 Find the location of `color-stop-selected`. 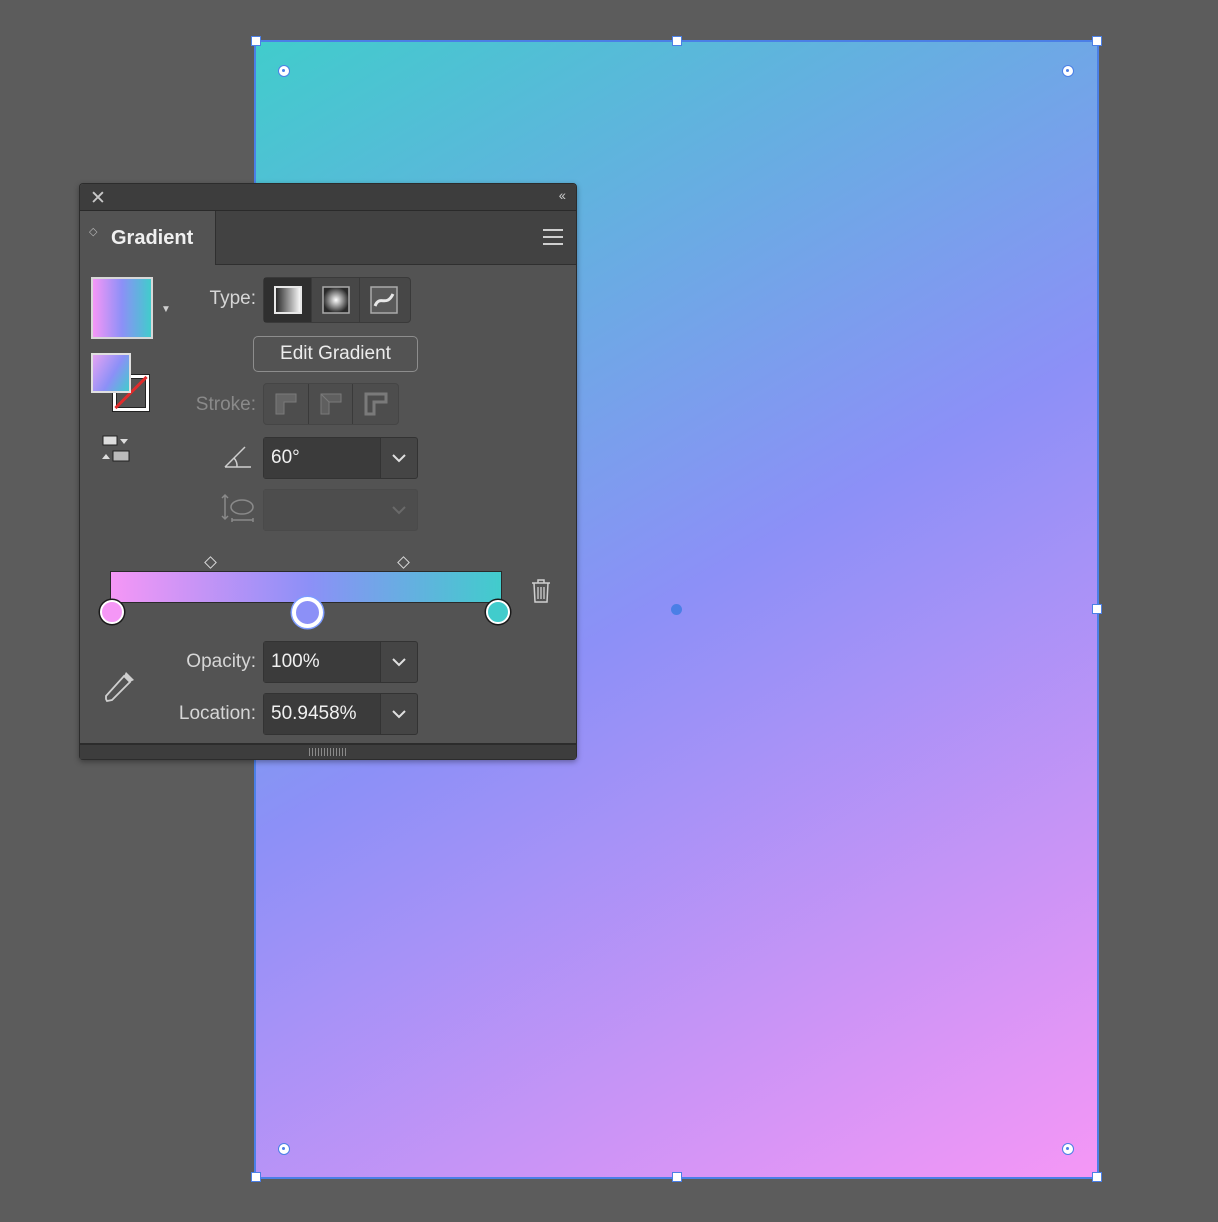

color-stop-selected is located at coordinates (307, 612).